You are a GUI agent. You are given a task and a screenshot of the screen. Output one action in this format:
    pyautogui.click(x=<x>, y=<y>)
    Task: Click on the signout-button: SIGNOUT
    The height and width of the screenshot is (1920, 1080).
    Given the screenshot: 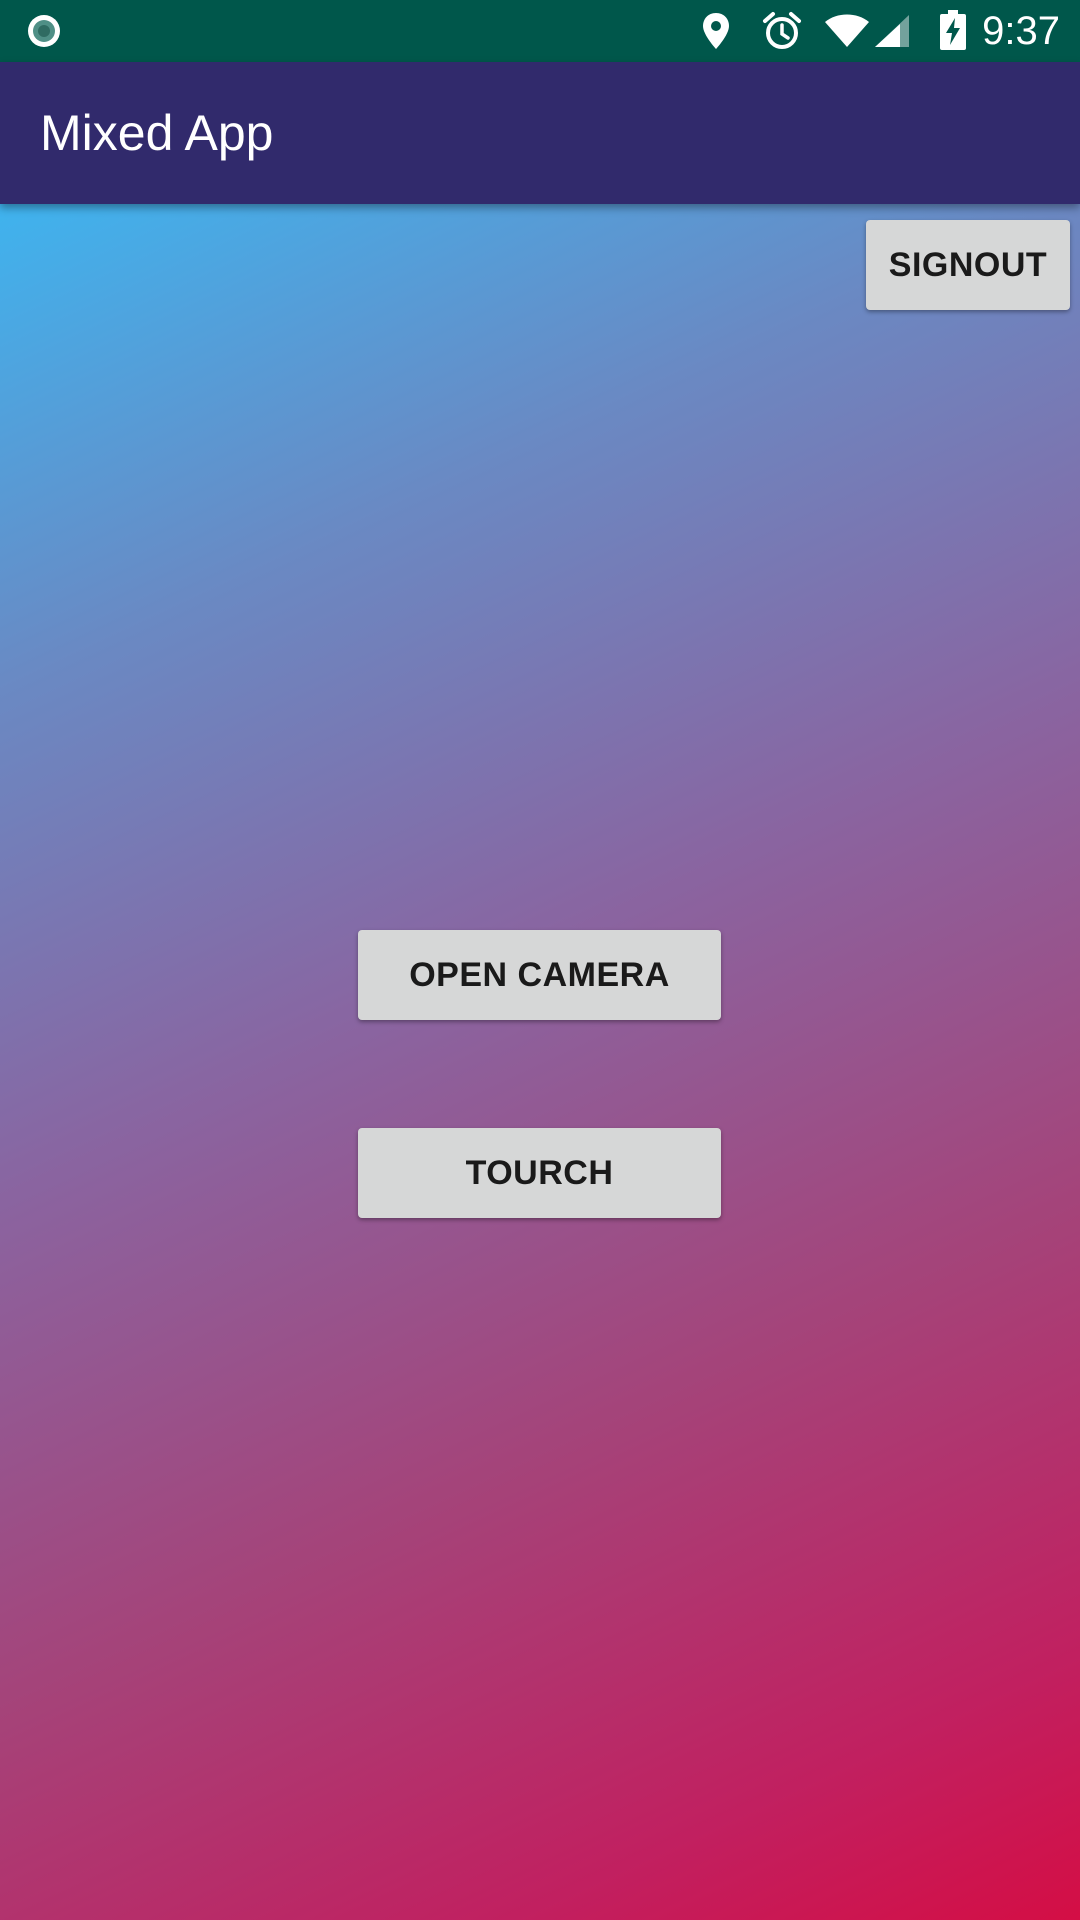 What is the action you would take?
    pyautogui.click(x=968, y=265)
    